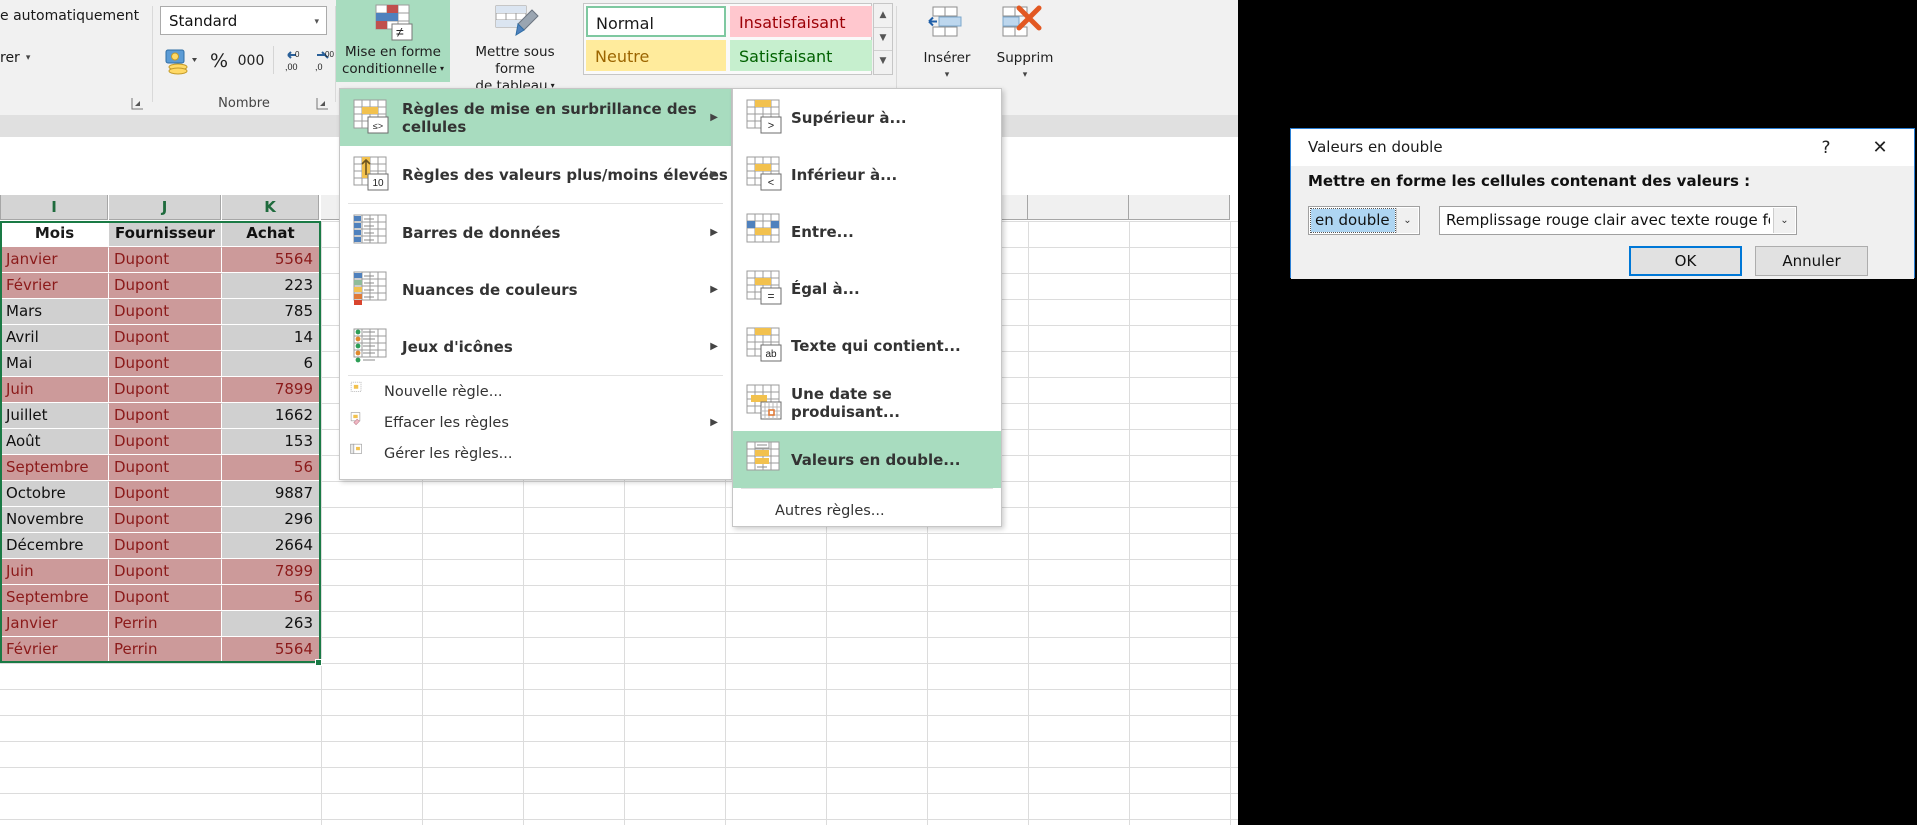 Image resolution: width=1917 pixels, height=825 pixels. What do you see at coordinates (165, 363) in the screenshot?
I see `cell-fournisseur-4: Dupont` at bounding box center [165, 363].